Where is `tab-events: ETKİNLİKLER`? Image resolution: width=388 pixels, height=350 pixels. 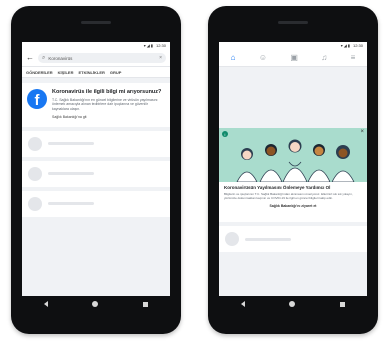 tab-events: ETKİNLİKLER is located at coordinates (91, 72).